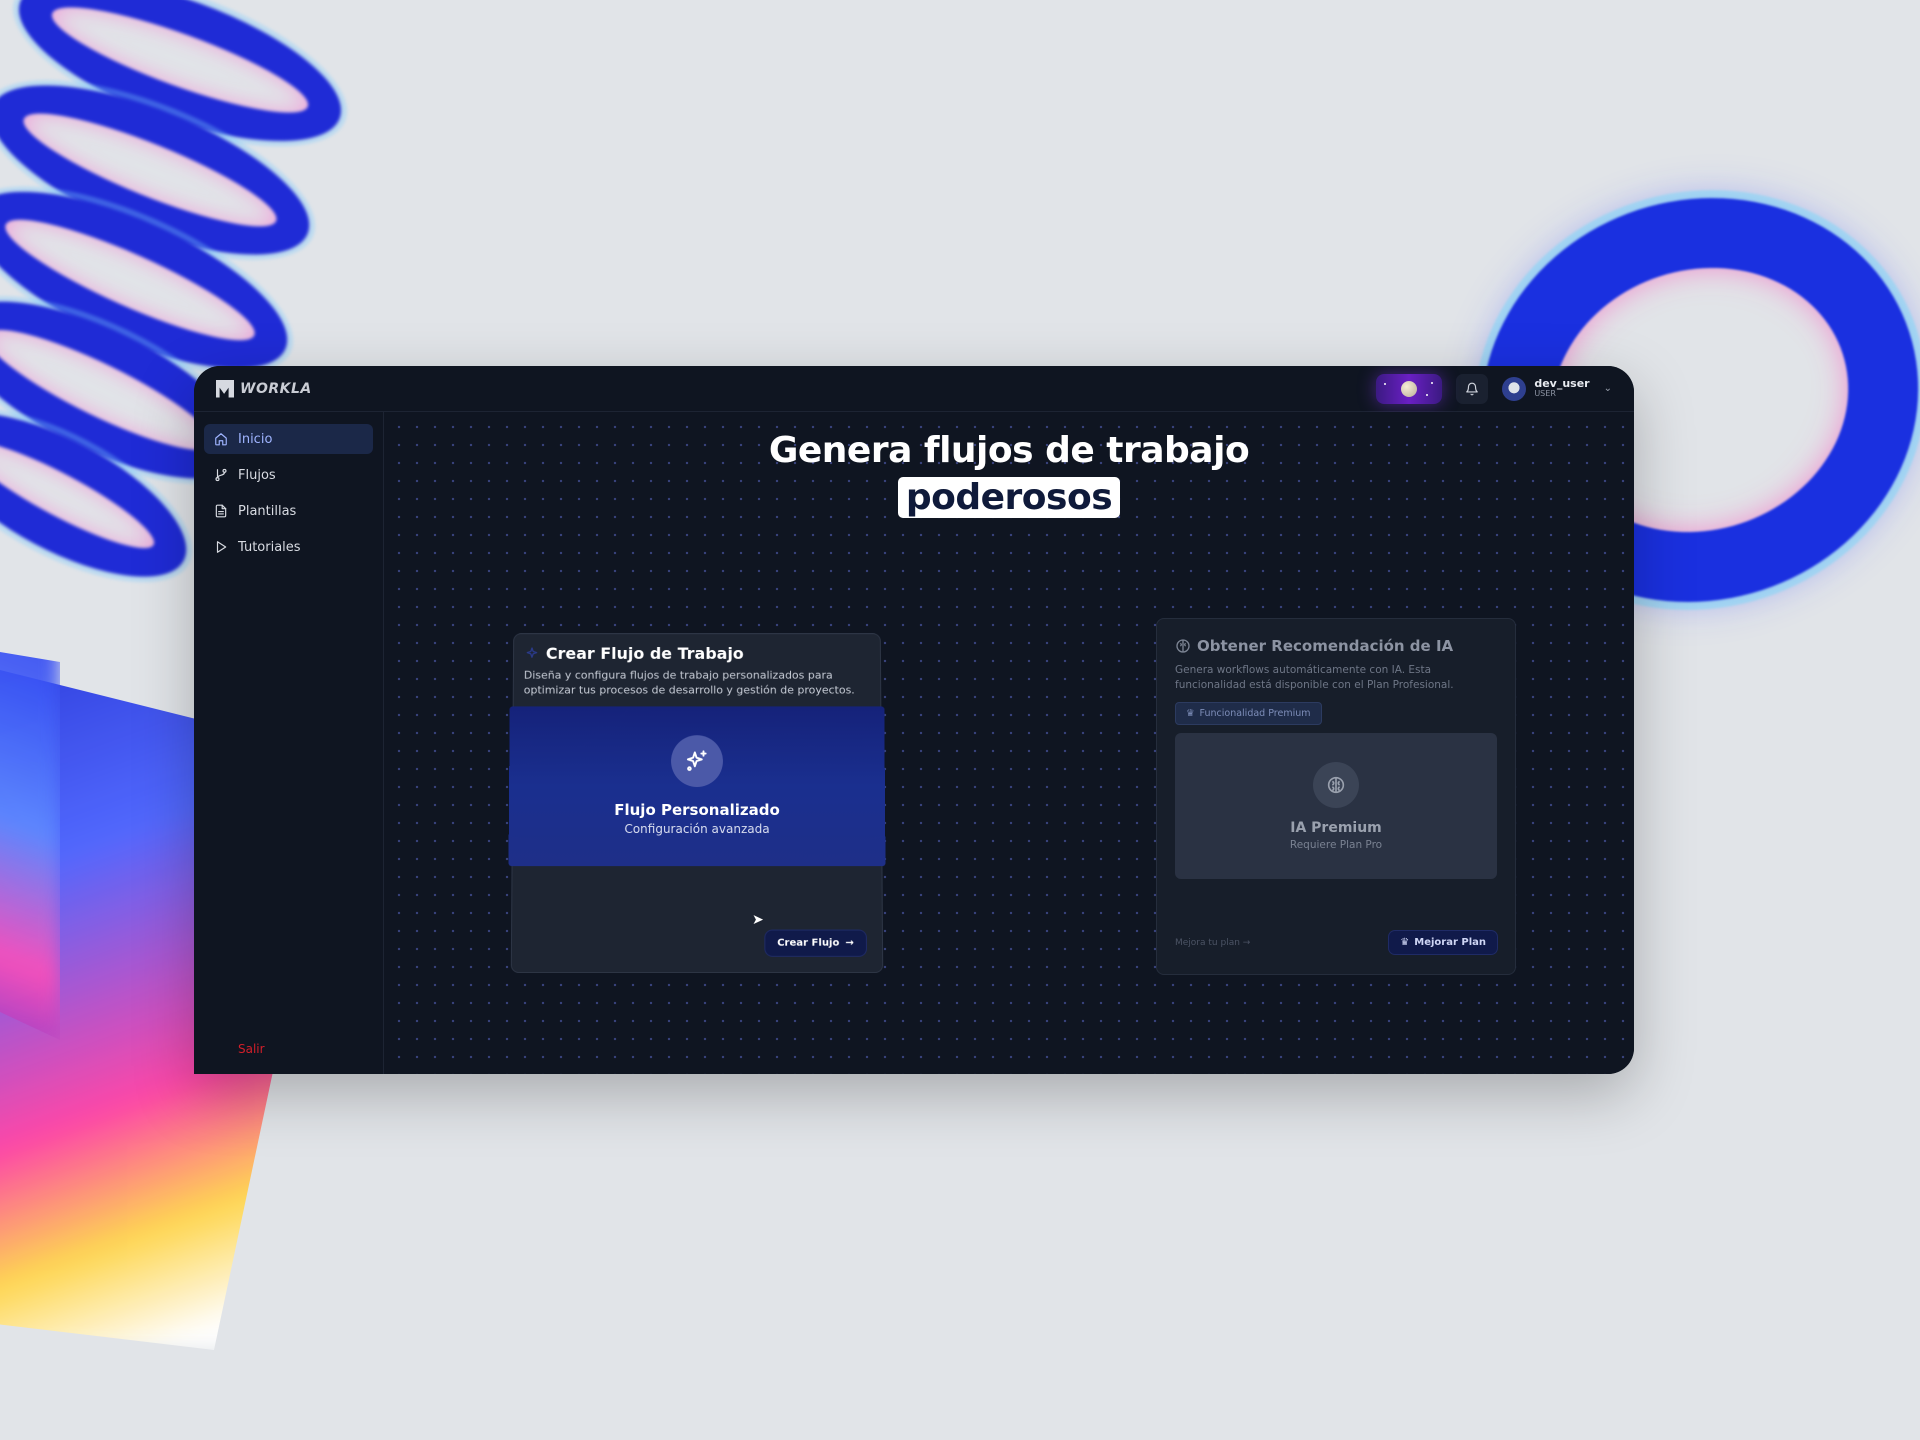 This screenshot has height=1440, width=1920. I want to click on card-title: Obtener Recomendación de IA, so click(1325, 646).